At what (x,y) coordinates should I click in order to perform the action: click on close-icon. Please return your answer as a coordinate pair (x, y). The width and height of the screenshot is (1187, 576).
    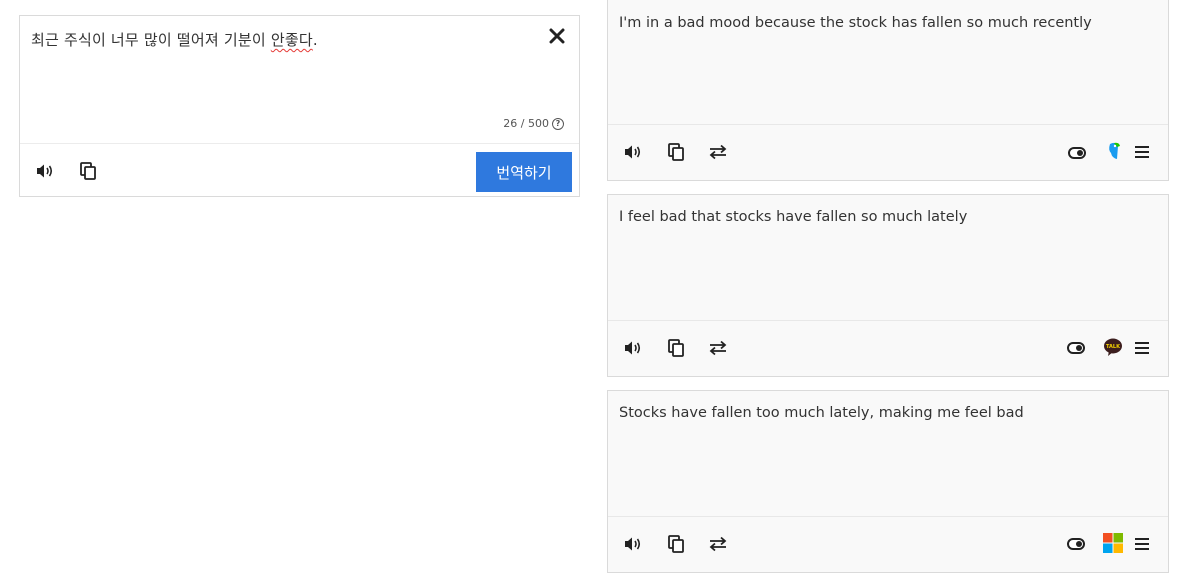
    Looking at the image, I should click on (557, 36).